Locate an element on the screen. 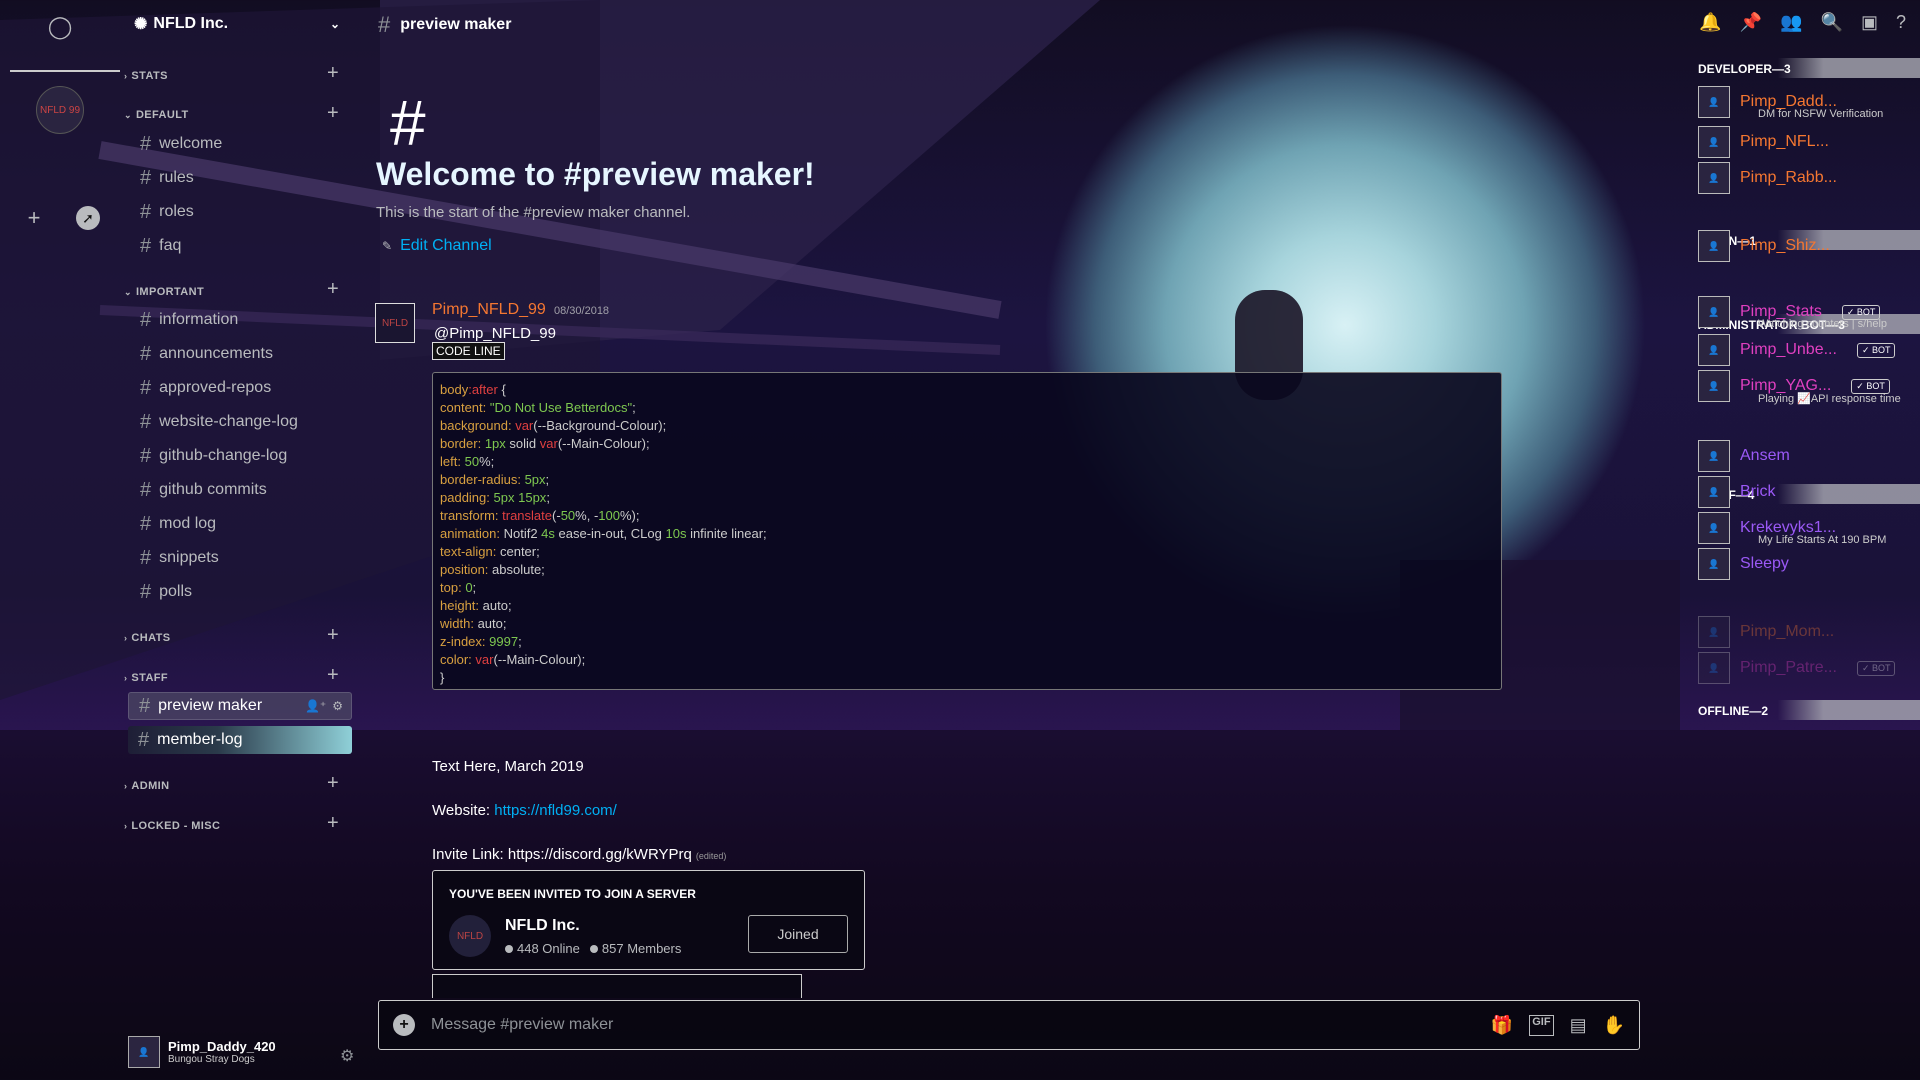  website-link: https://nfld99.com/ is located at coordinates (555, 810).